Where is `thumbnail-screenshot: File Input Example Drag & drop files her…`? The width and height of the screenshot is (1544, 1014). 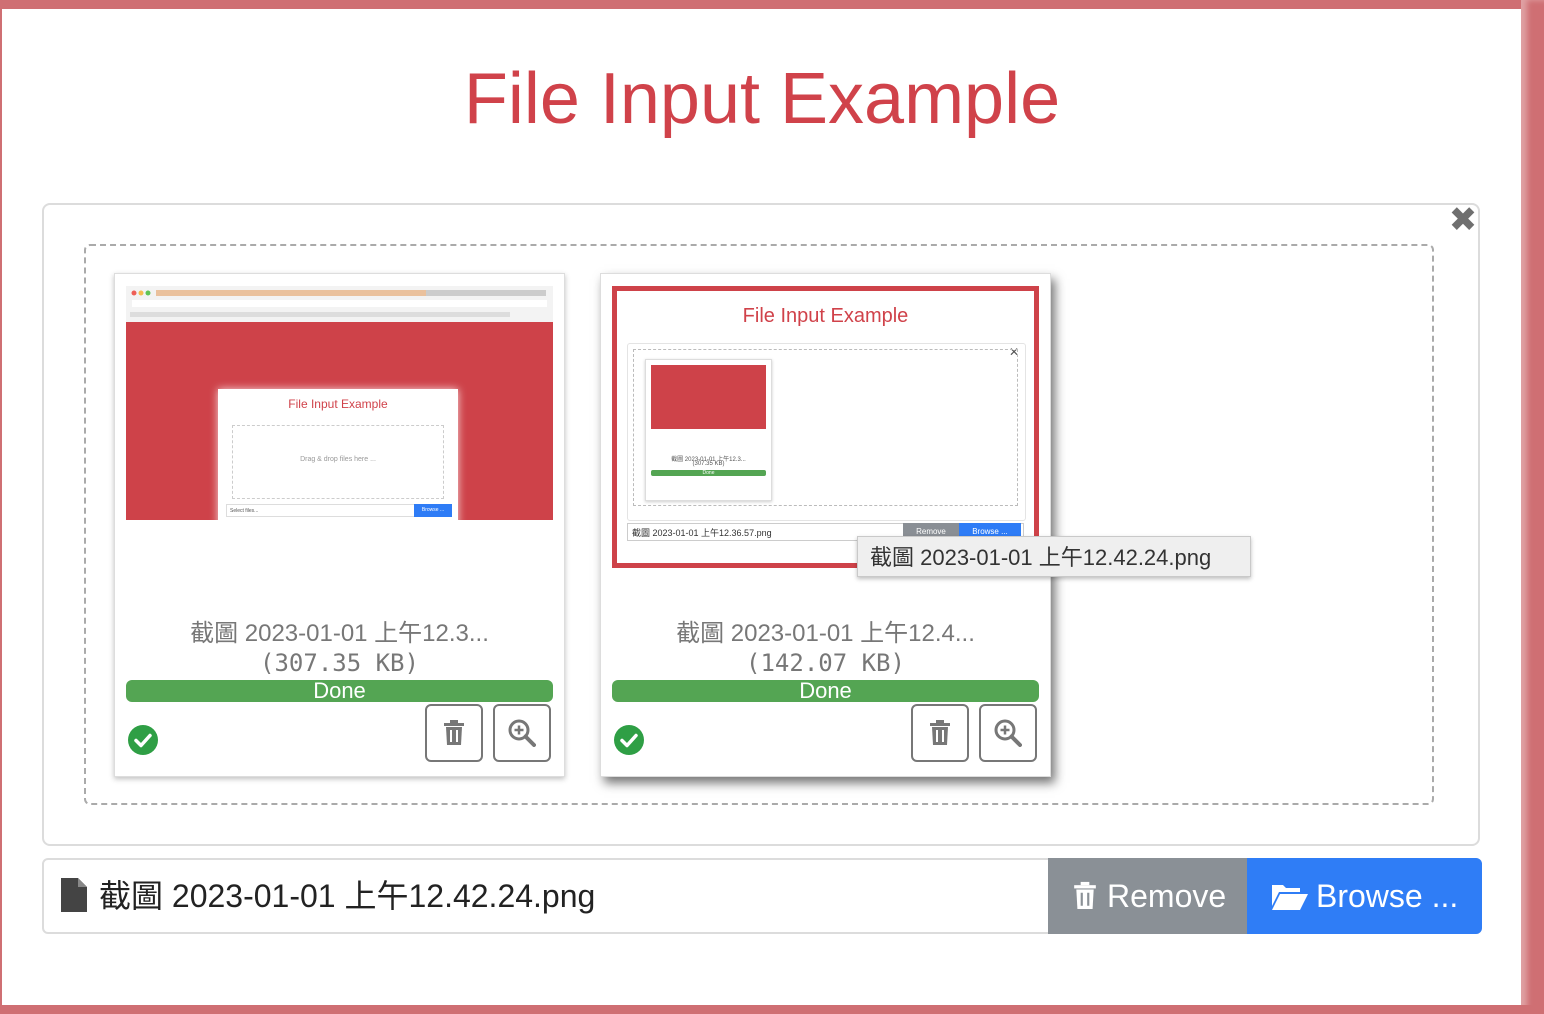
thumbnail-screenshot: File Input Example Drag & drop files her… is located at coordinates (339, 424).